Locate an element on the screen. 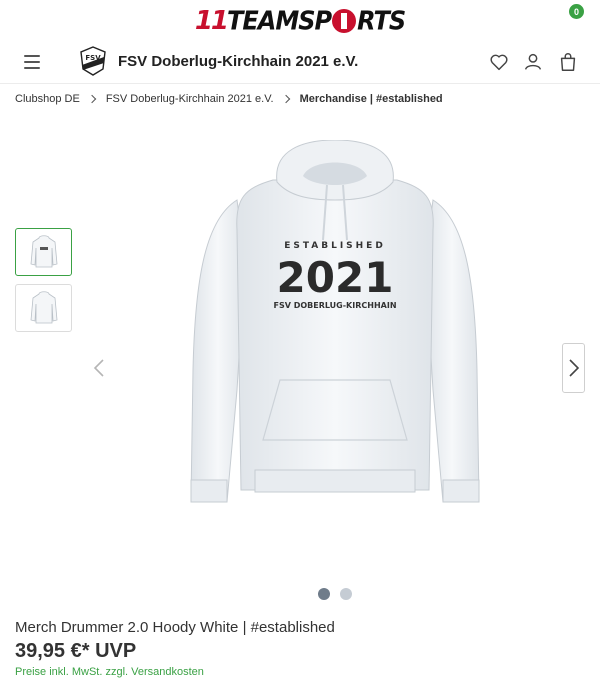 The height and width of the screenshot is (691, 600). tax-shipping-note: Preise inkl. MwSt. zzgl. Versandkosten is located at coordinates (109, 672).